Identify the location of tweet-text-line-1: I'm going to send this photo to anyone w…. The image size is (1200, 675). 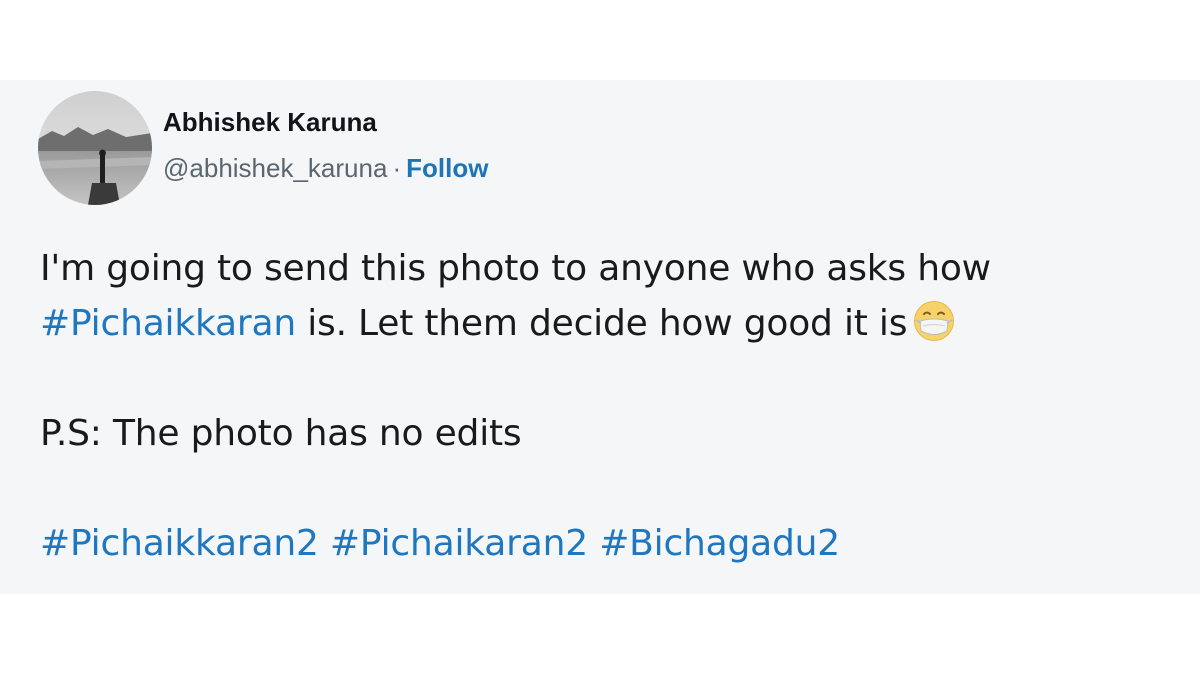
(515, 268).